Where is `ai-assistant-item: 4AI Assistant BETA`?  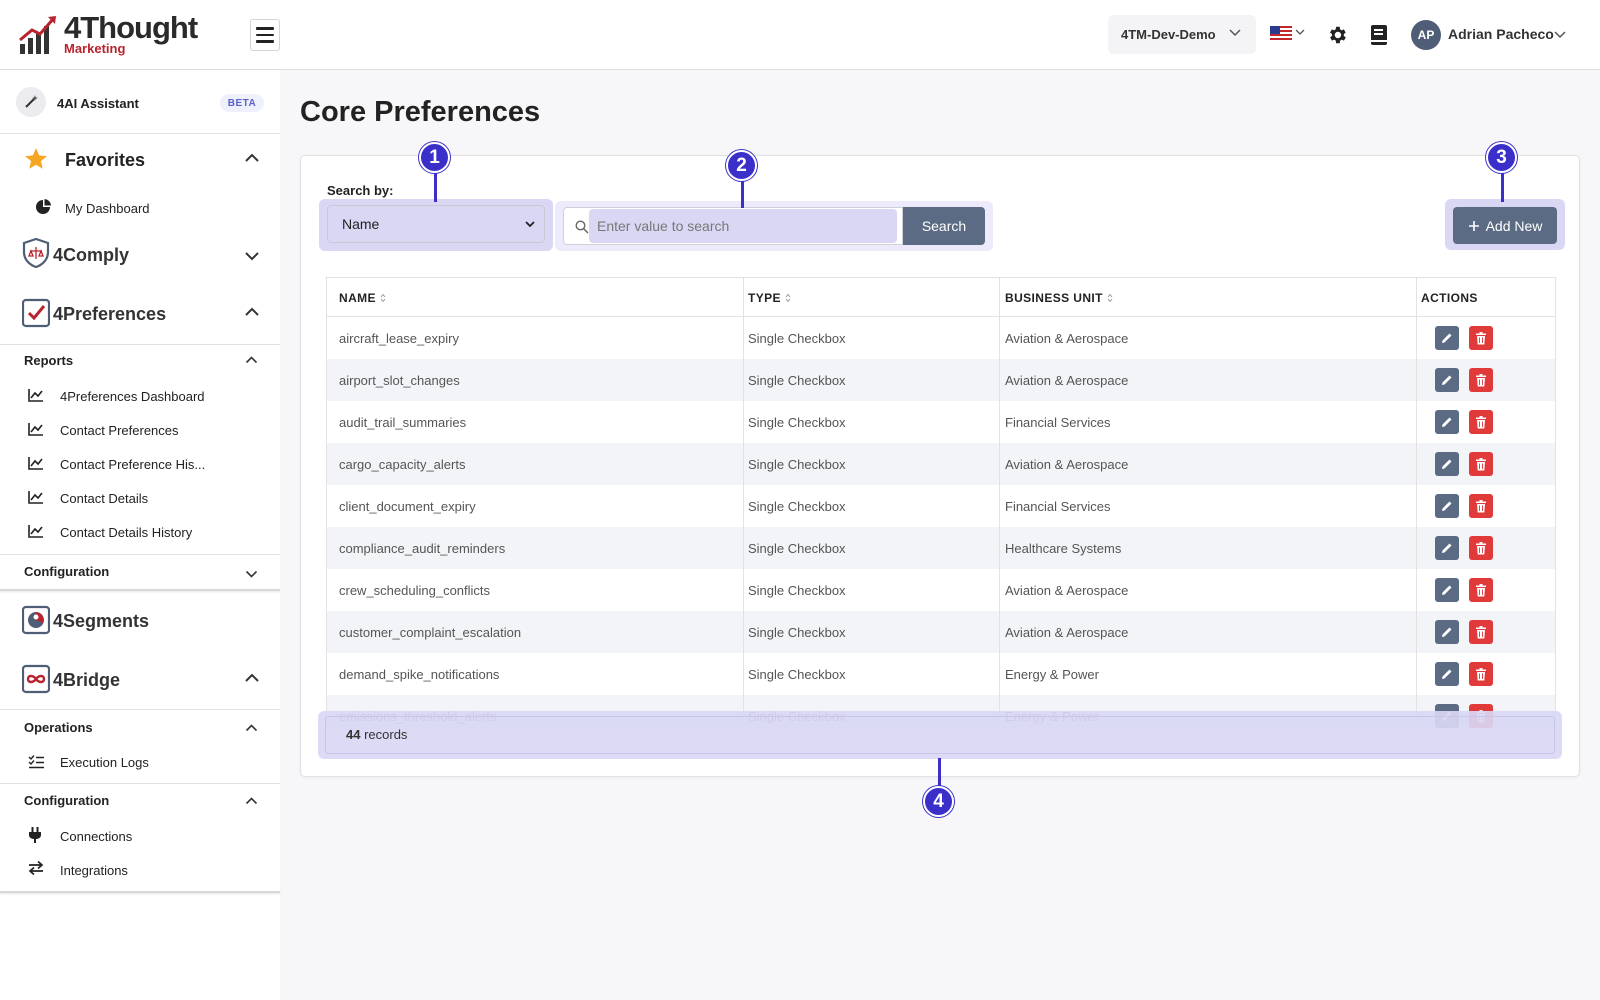 ai-assistant-item: 4AI Assistant BETA is located at coordinates (140, 102).